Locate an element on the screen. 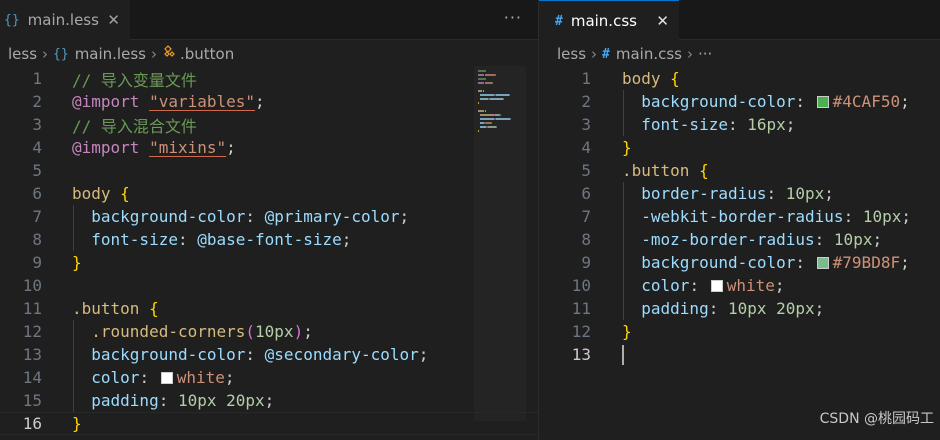 The image size is (940, 440). code-line: 7 -webkit-border-radius: 10px; is located at coordinates (739, 216).